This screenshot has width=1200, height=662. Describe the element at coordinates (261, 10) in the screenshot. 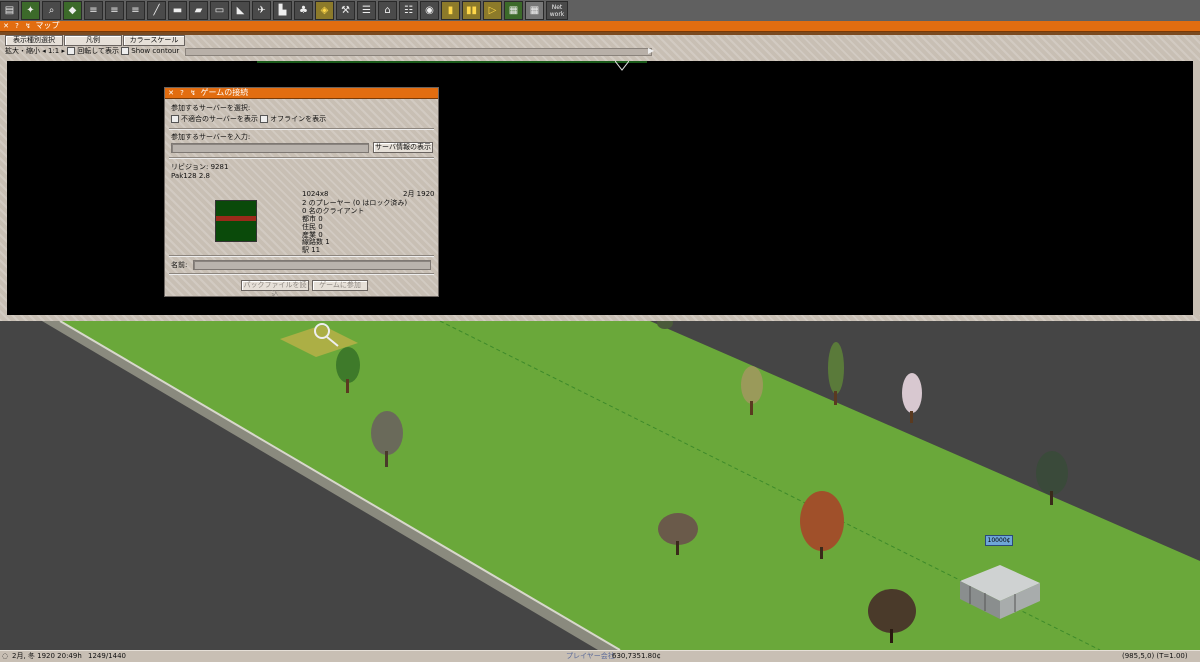

I see `boat-tool-icon: ✈` at that location.